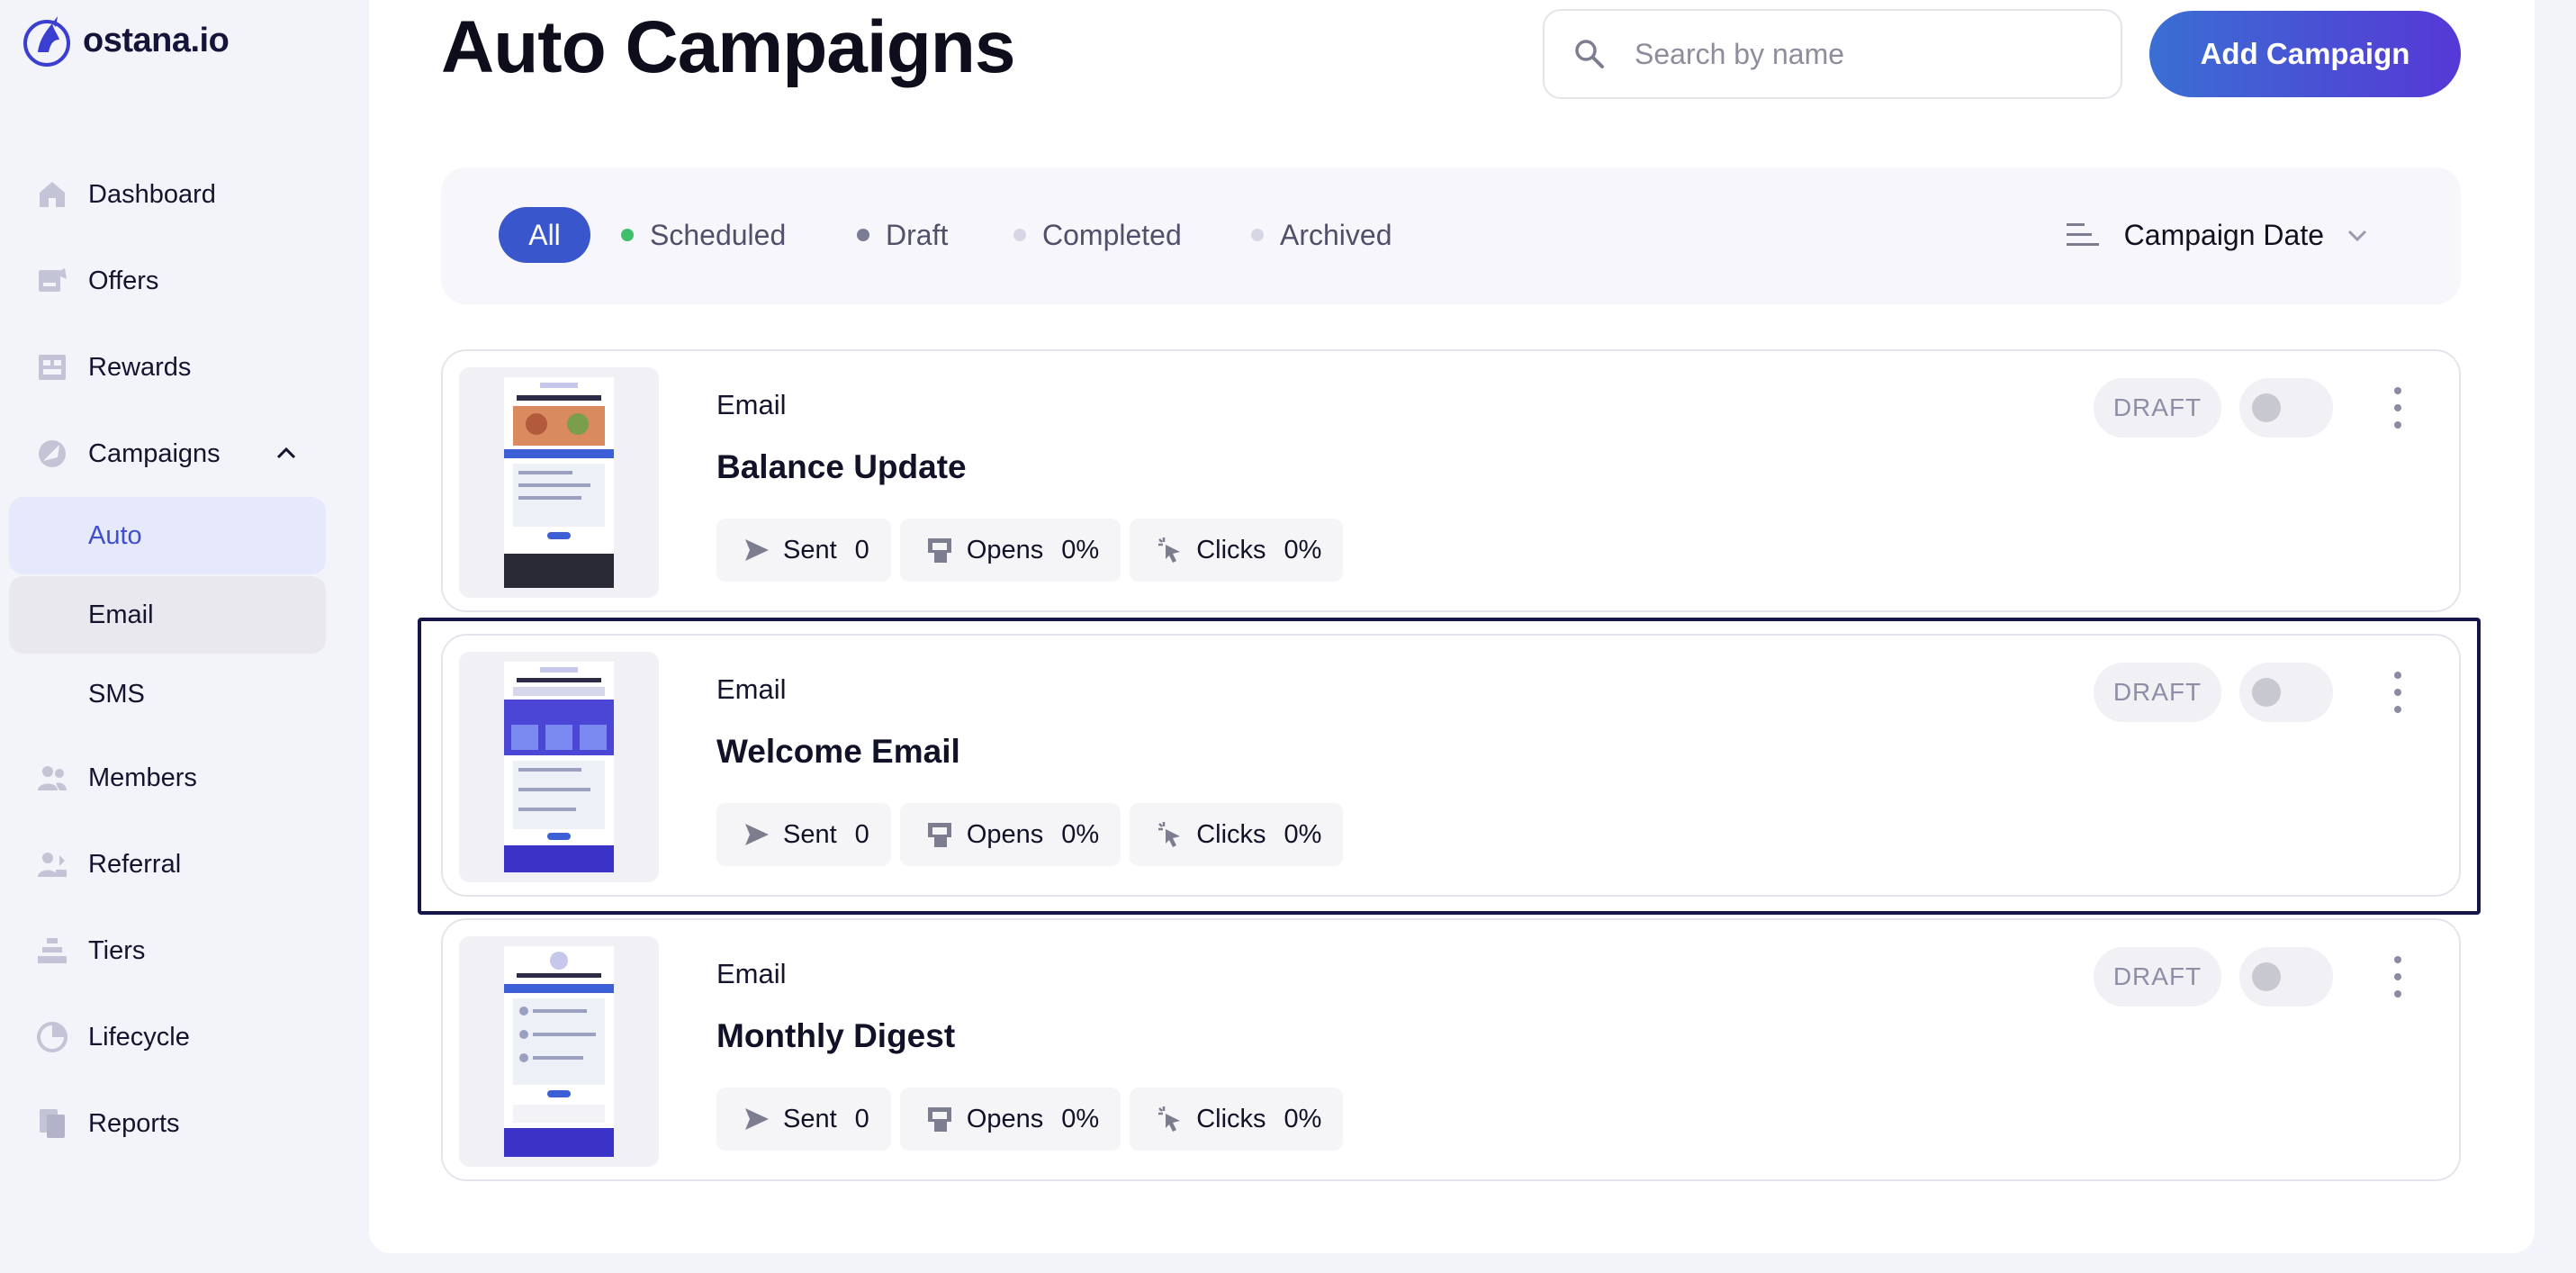 This screenshot has width=2576, height=1273. What do you see at coordinates (142, 778) in the screenshot?
I see `sidebar-item-label: Members` at bounding box center [142, 778].